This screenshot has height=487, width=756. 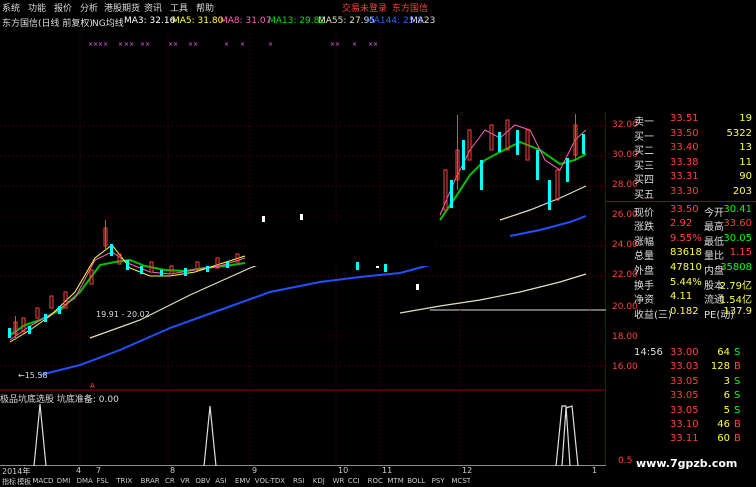 I want to click on tick-row: 33.10 46 B, so click(x=681, y=425).